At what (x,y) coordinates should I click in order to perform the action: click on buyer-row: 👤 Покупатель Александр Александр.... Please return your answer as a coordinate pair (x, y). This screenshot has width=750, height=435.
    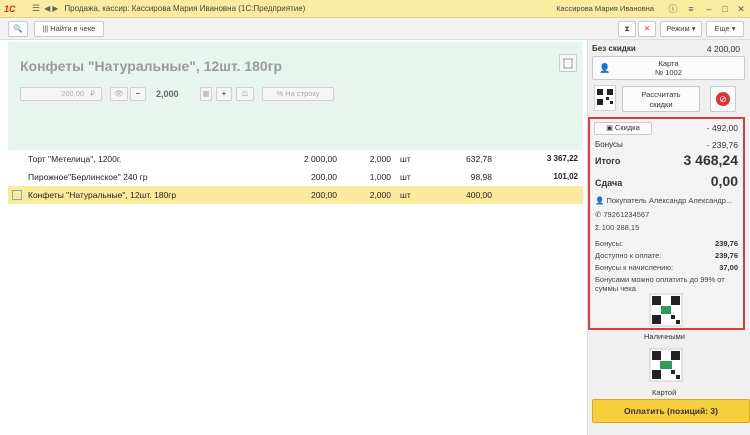
    Looking at the image, I should click on (666, 200).